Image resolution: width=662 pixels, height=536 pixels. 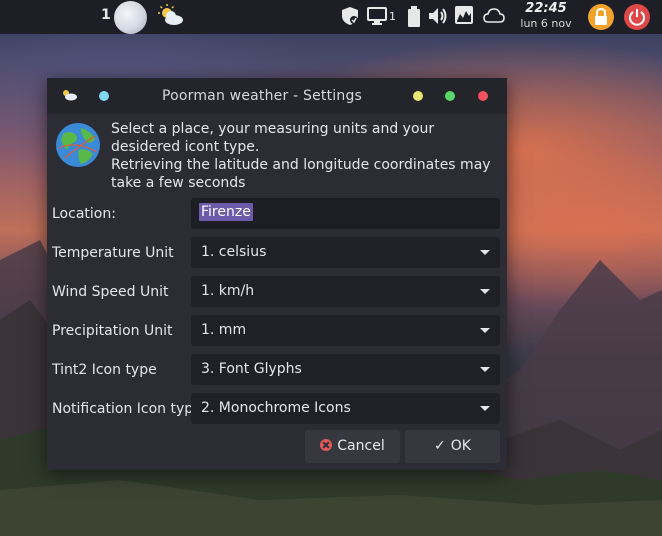 What do you see at coordinates (251, 369) in the screenshot?
I see `tint2-icon-type-value: 3. Font Glyphs` at bounding box center [251, 369].